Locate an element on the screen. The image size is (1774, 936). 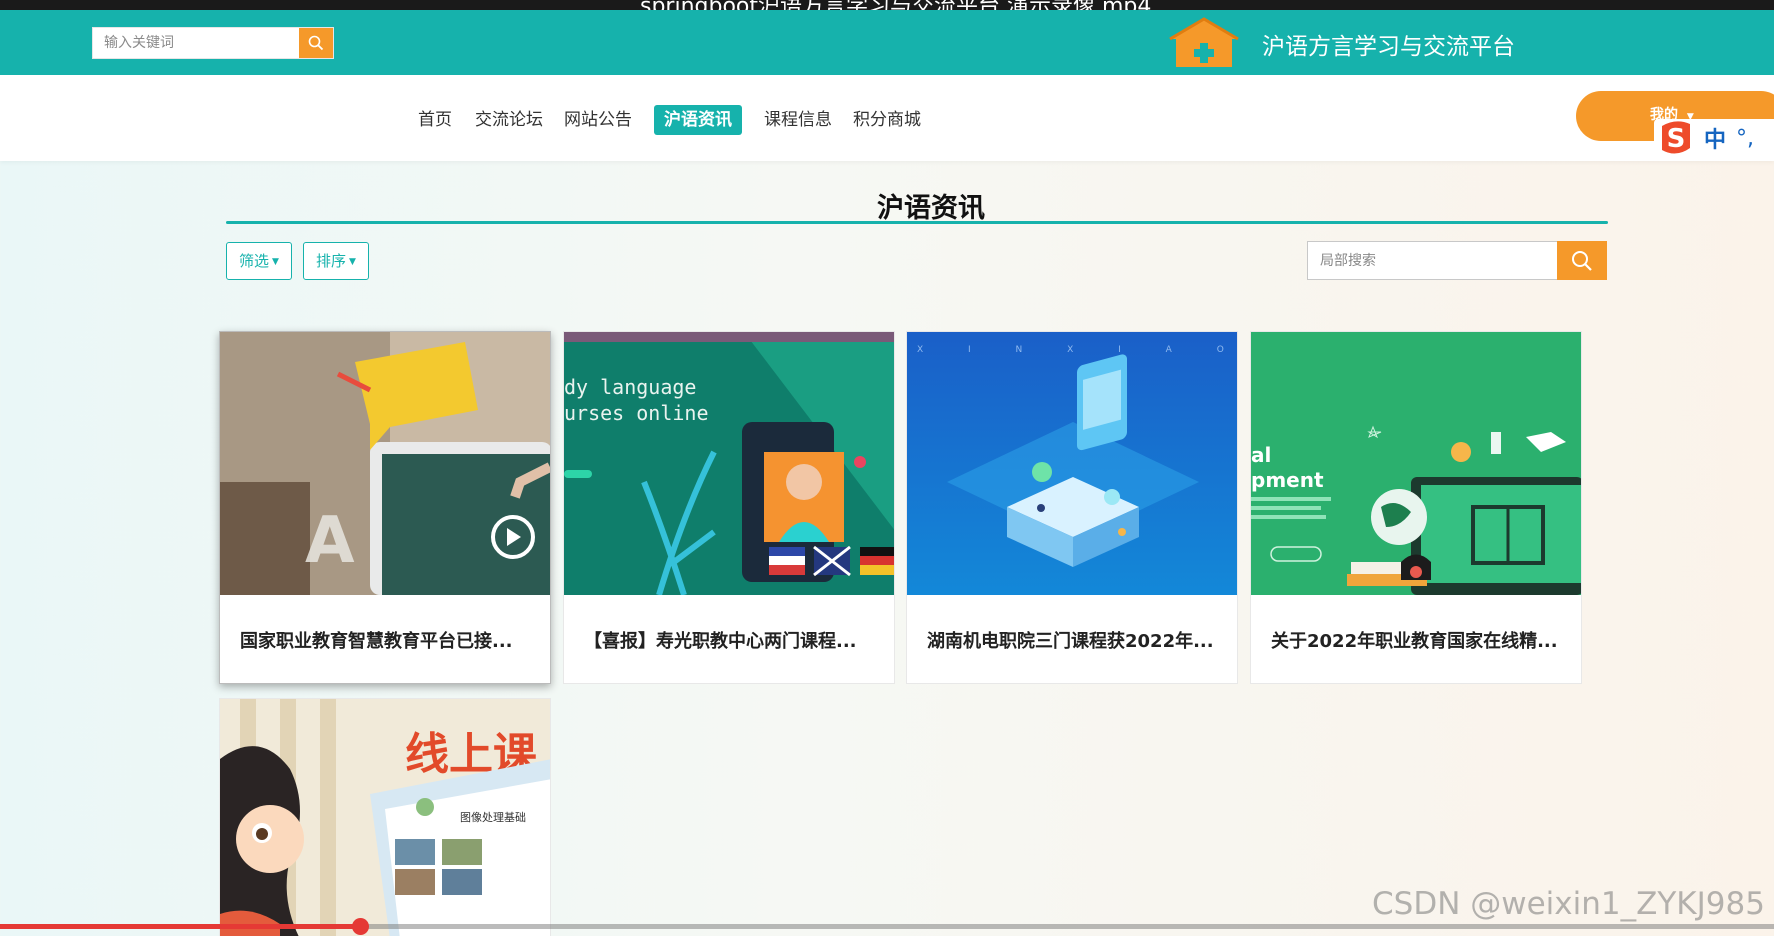
site-title: 沪语方言学习与交流平台 is located at coordinates (1388, 47).